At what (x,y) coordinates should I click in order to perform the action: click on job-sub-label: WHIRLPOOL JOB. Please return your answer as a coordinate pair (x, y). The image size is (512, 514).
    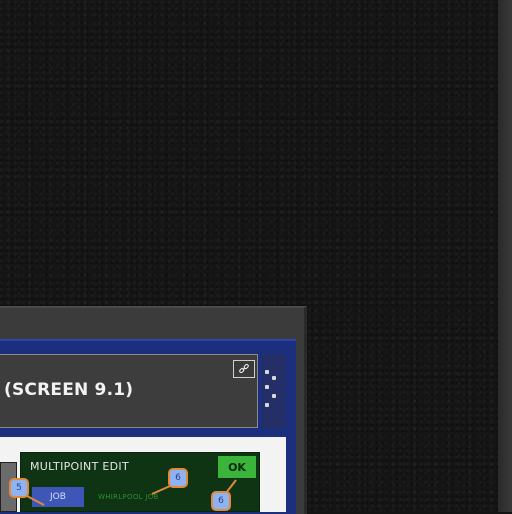
    Looking at the image, I should click on (128, 497).